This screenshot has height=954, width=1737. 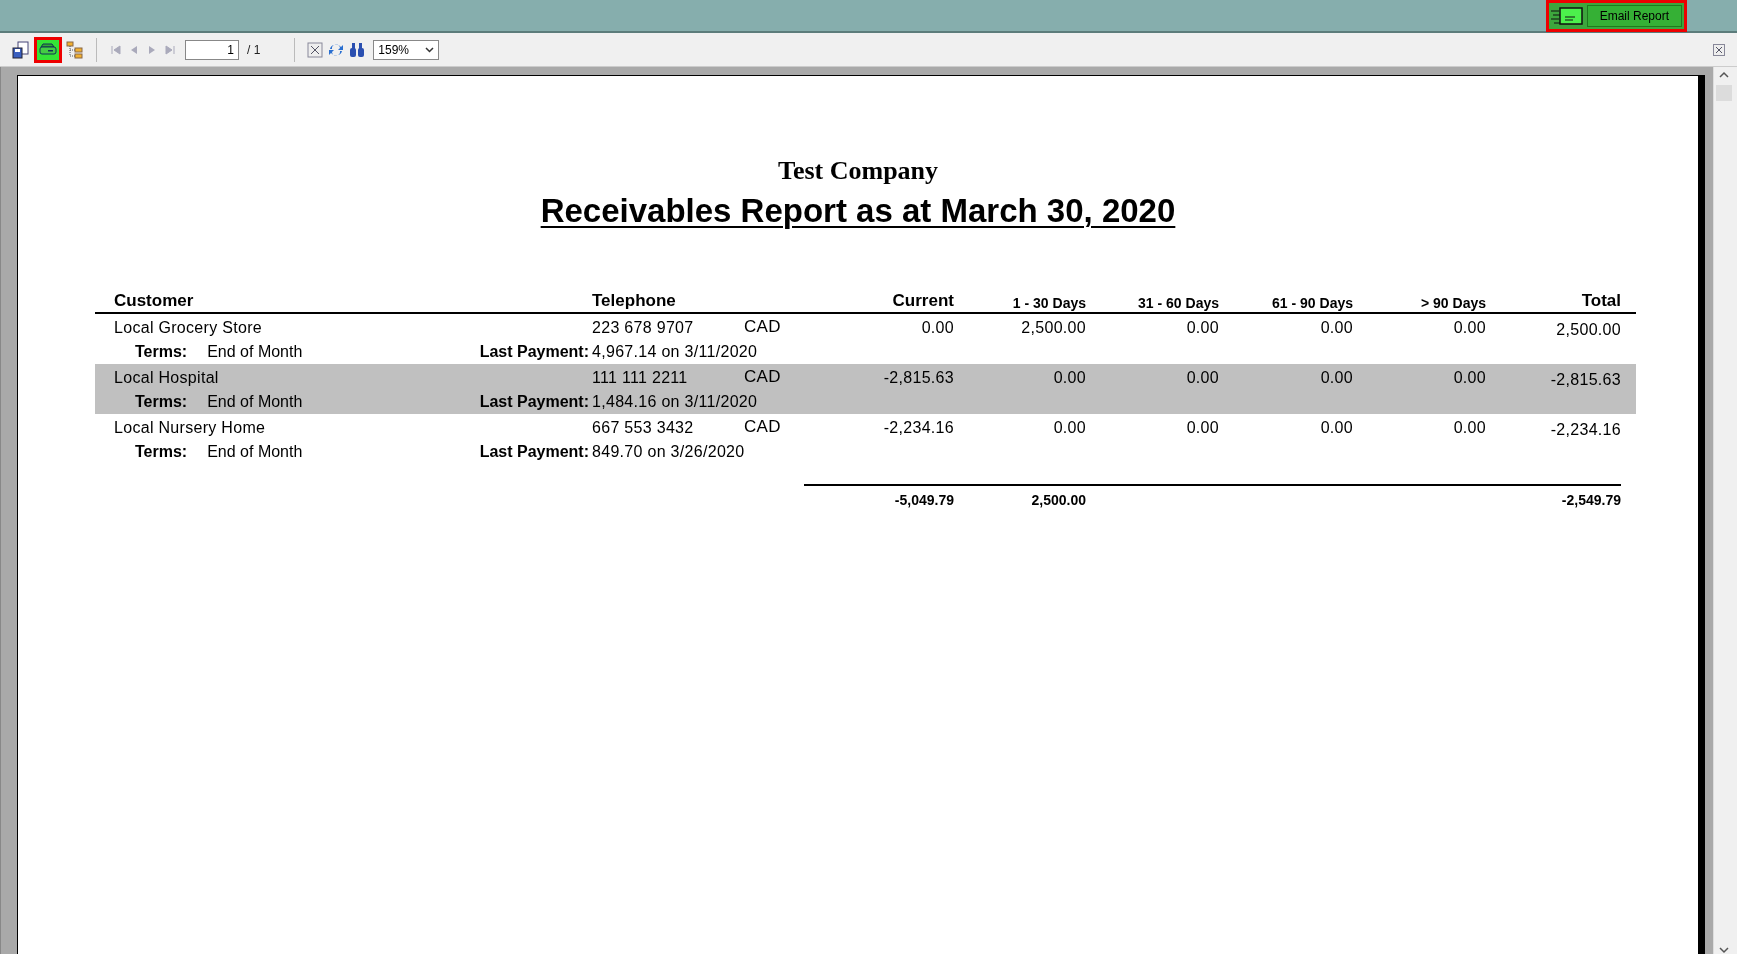 I want to click on row-total: -2,815.63, so click(x=1585, y=379).